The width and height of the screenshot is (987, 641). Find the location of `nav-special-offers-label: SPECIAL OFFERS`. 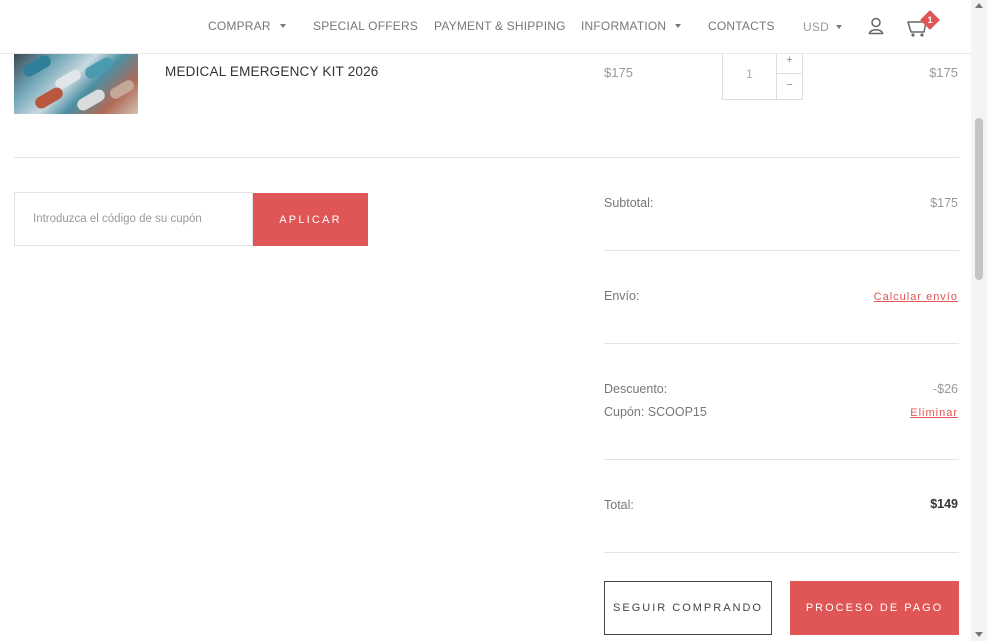

nav-special-offers-label: SPECIAL OFFERS is located at coordinates (366, 26).